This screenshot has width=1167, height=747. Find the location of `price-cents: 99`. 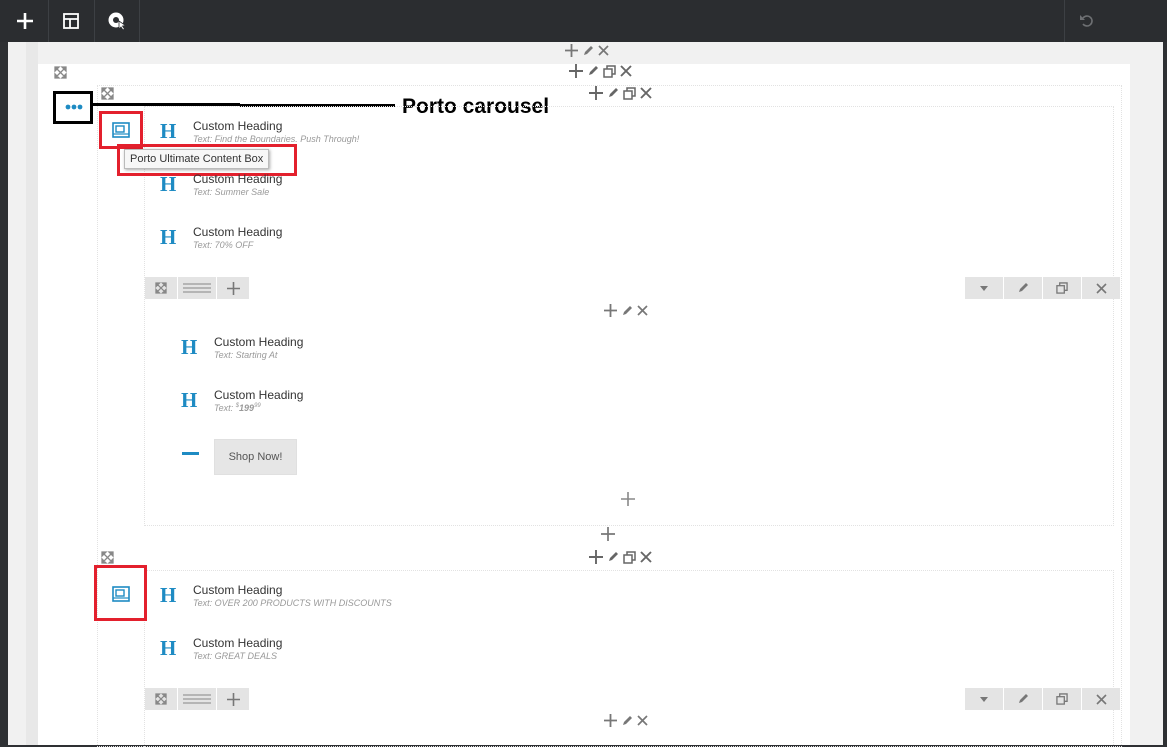

price-cents: 99 is located at coordinates (257, 406).